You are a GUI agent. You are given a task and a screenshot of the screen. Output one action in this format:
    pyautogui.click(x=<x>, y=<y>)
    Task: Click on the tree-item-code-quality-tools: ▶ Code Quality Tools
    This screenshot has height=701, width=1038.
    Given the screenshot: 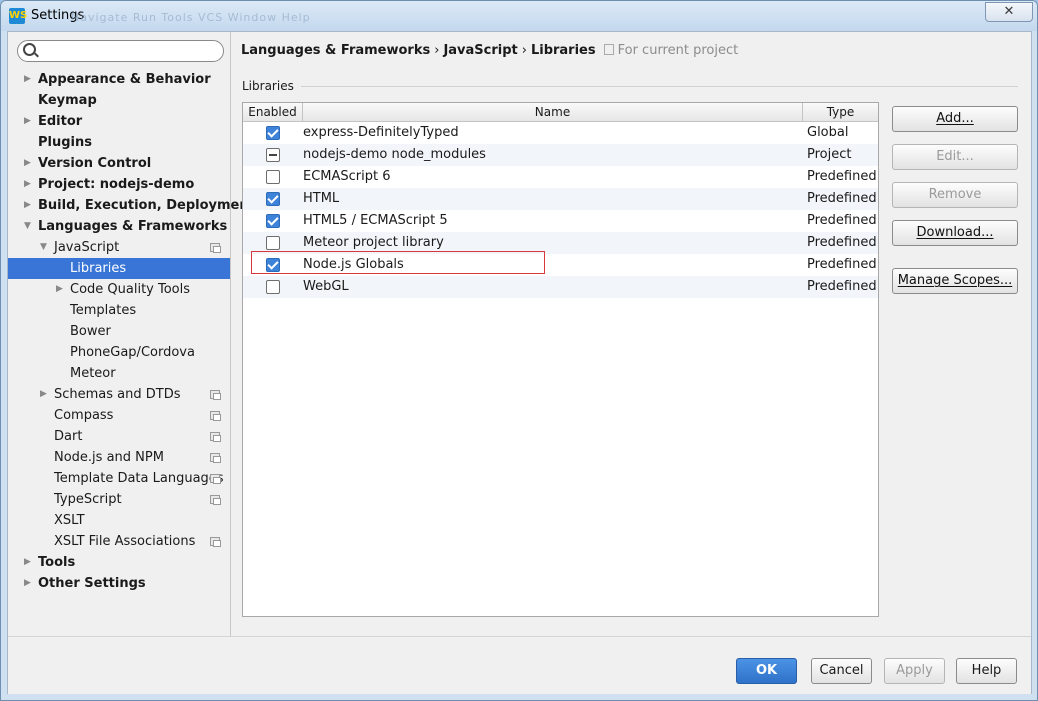 What is the action you would take?
    pyautogui.click(x=119, y=289)
    